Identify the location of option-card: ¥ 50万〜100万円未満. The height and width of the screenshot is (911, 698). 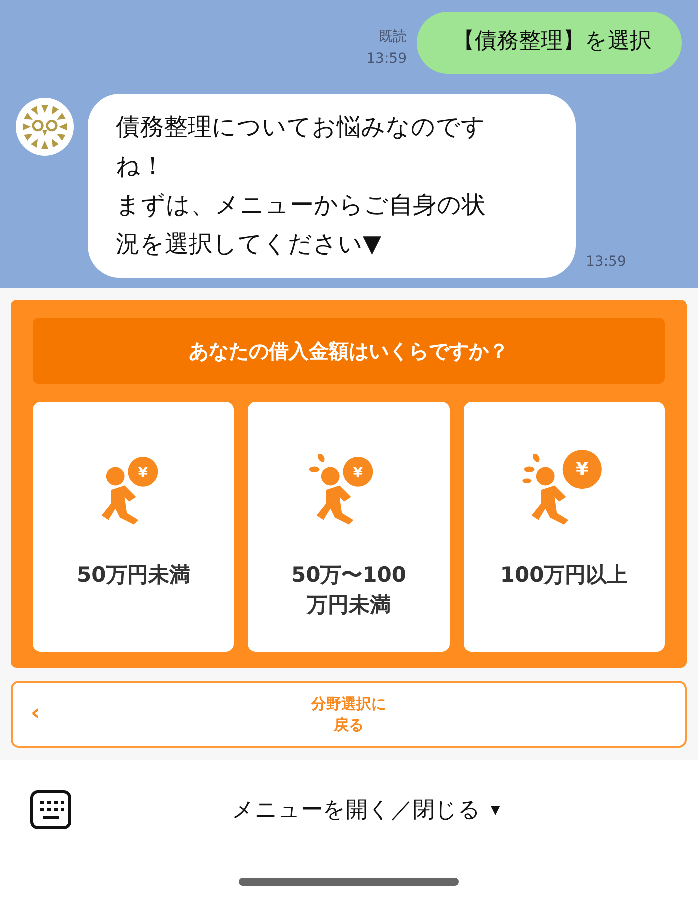
(349, 527).